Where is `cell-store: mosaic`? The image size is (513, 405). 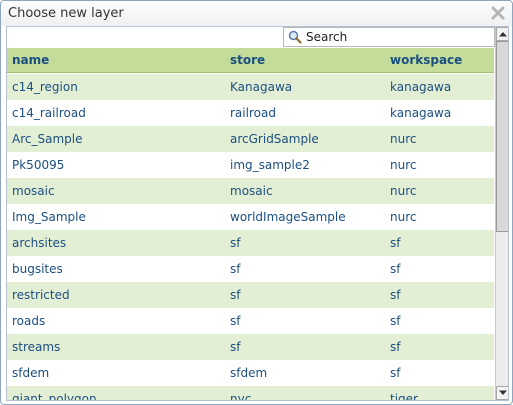
cell-store: mosaic is located at coordinates (251, 191).